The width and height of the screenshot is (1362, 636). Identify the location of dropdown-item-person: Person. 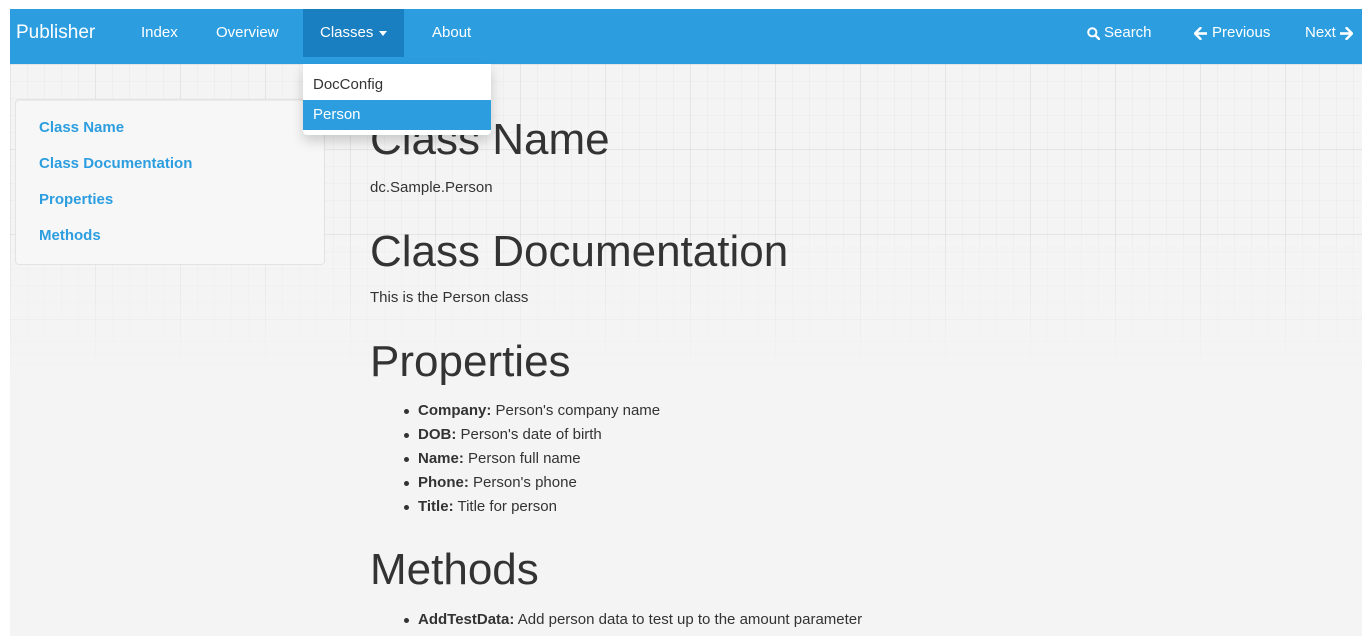
(397, 115).